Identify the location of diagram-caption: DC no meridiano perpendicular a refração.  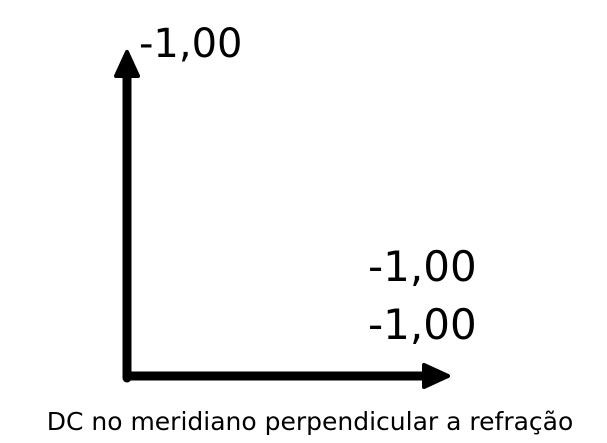
(310, 421).